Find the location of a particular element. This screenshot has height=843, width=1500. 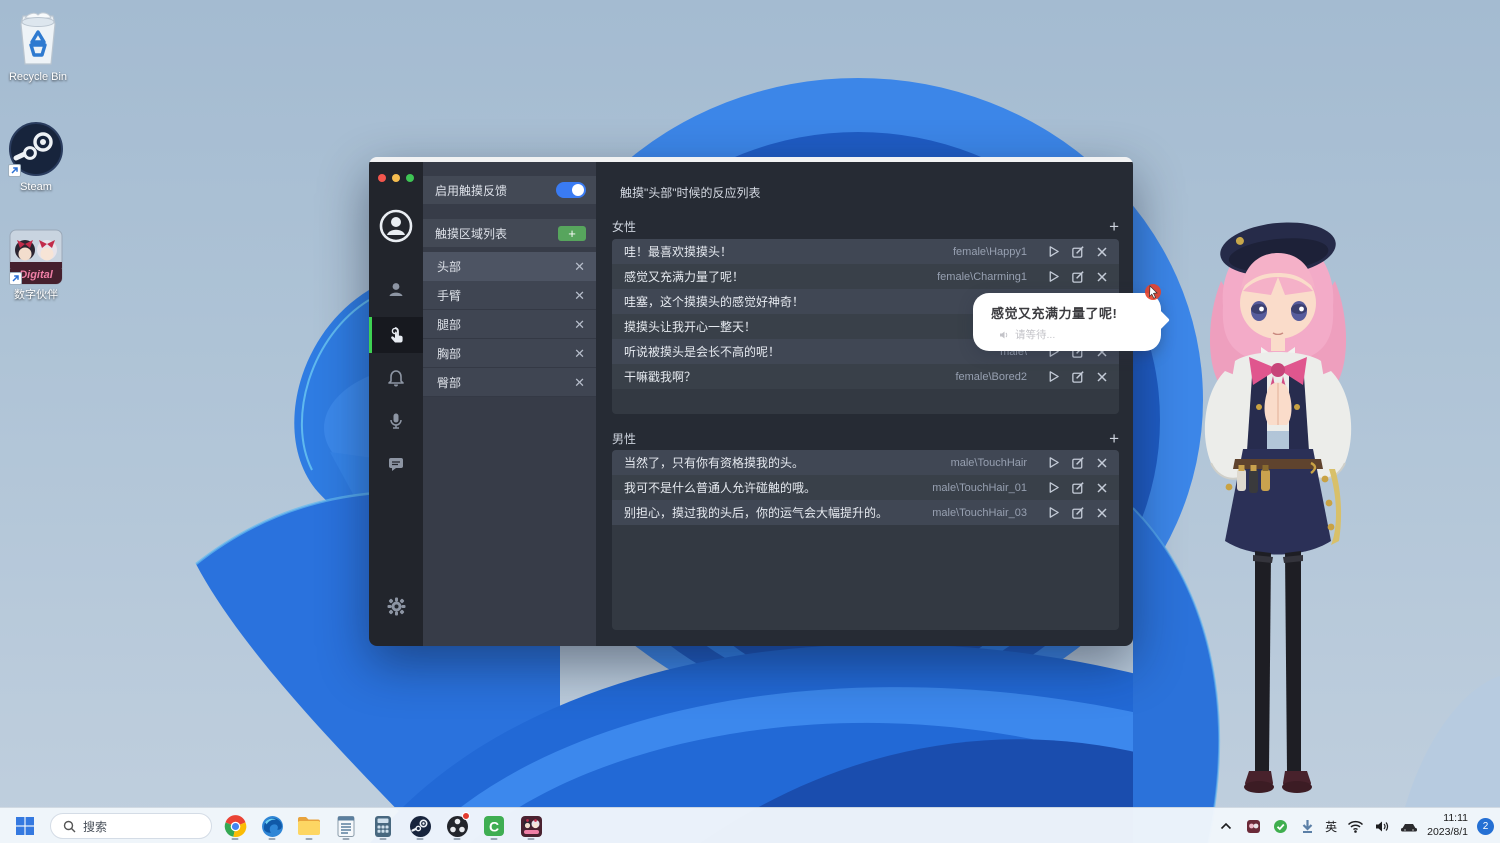

touch-area-item: 手臂 ✕ is located at coordinates (509, 295).